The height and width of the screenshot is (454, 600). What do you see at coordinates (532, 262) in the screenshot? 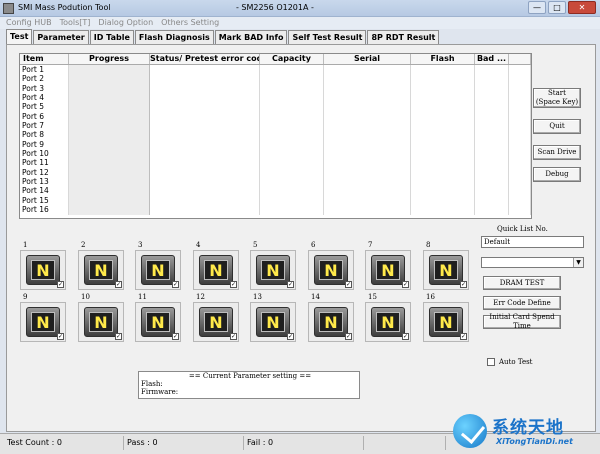
I see `quick-list-select: ▼` at bounding box center [532, 262].